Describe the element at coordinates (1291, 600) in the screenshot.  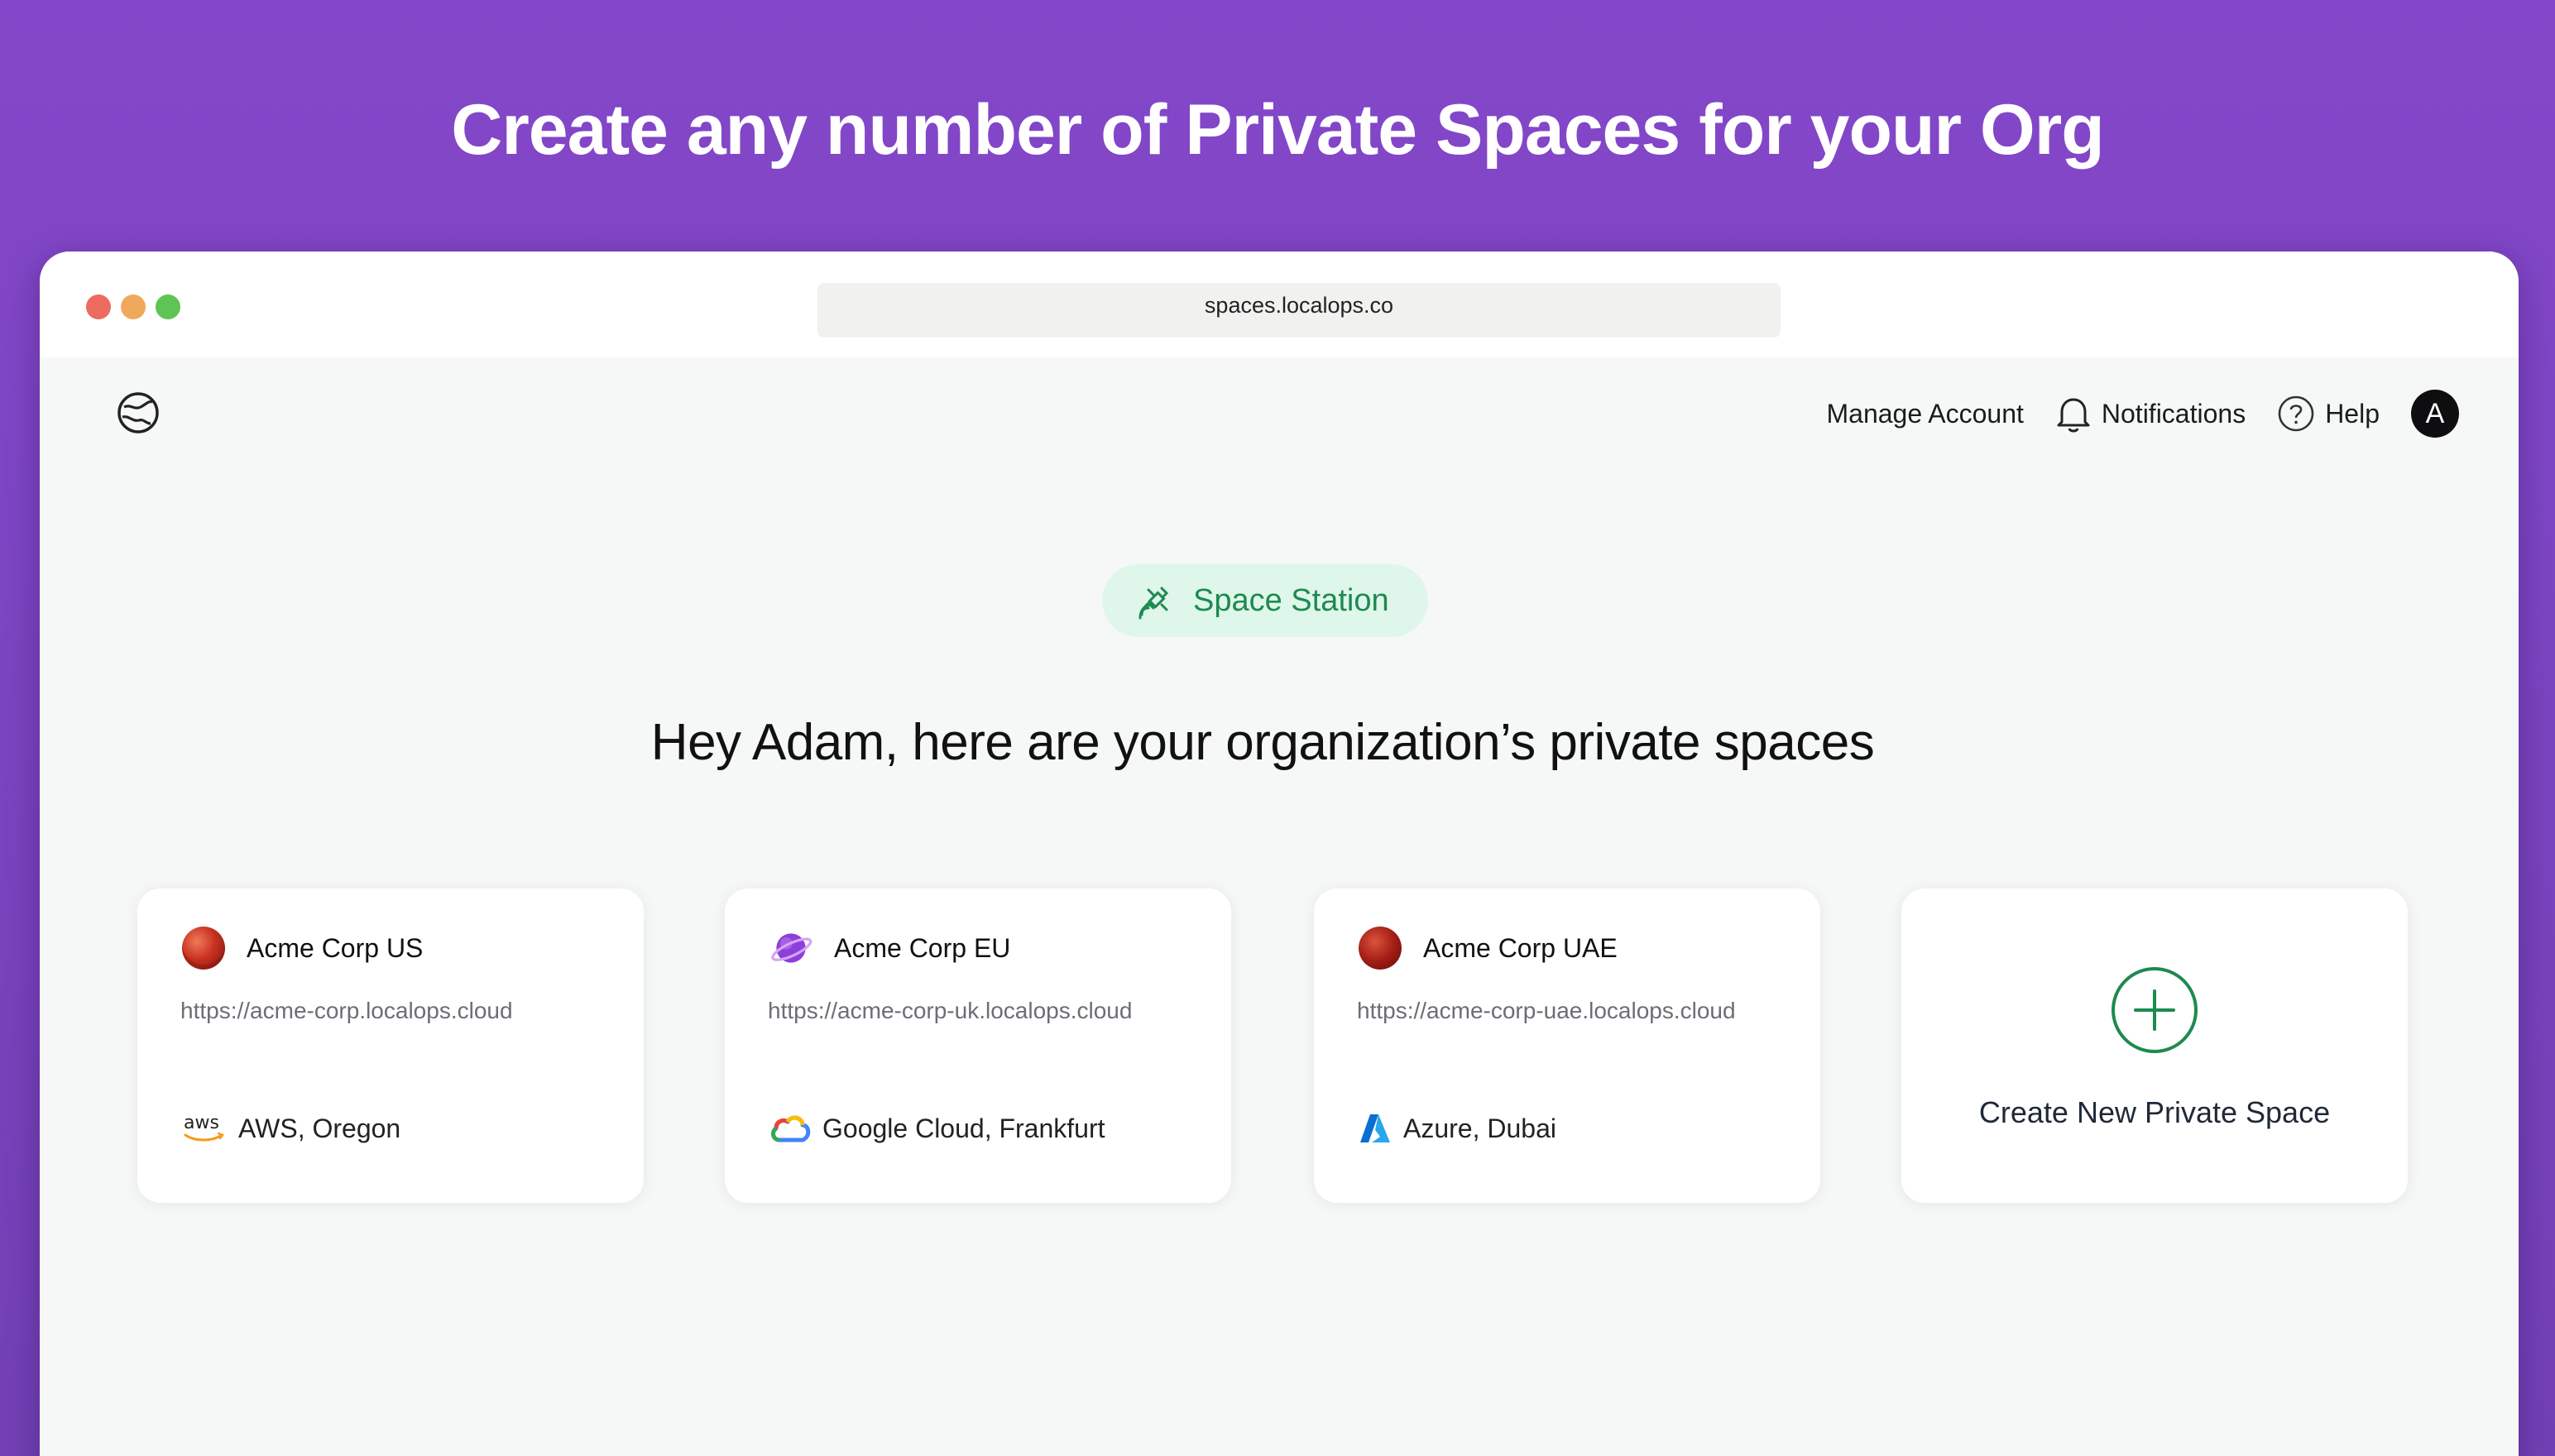
I see `space-station-label: Space Station` at that location.